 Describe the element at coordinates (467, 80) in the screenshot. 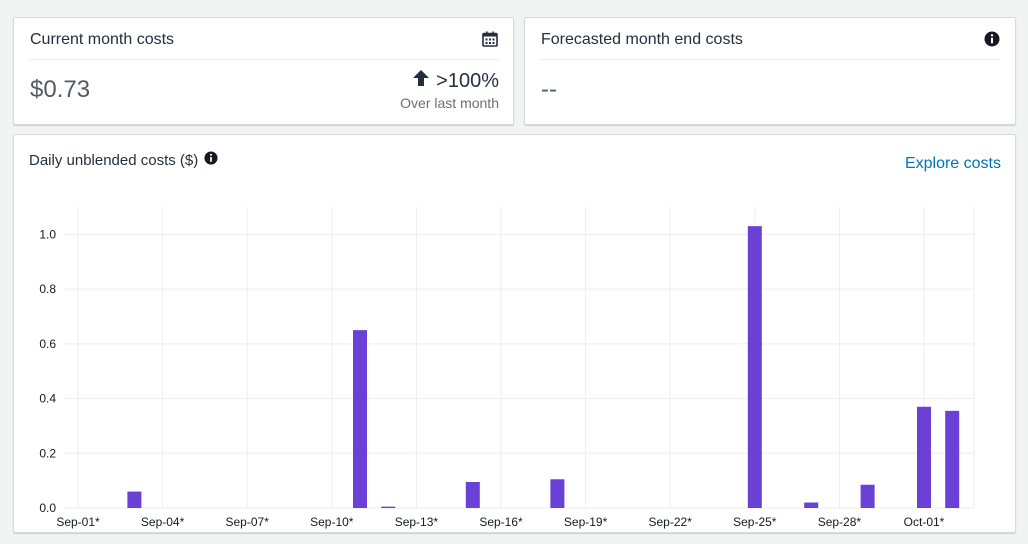

I see `trend-value: >100%` at that location.